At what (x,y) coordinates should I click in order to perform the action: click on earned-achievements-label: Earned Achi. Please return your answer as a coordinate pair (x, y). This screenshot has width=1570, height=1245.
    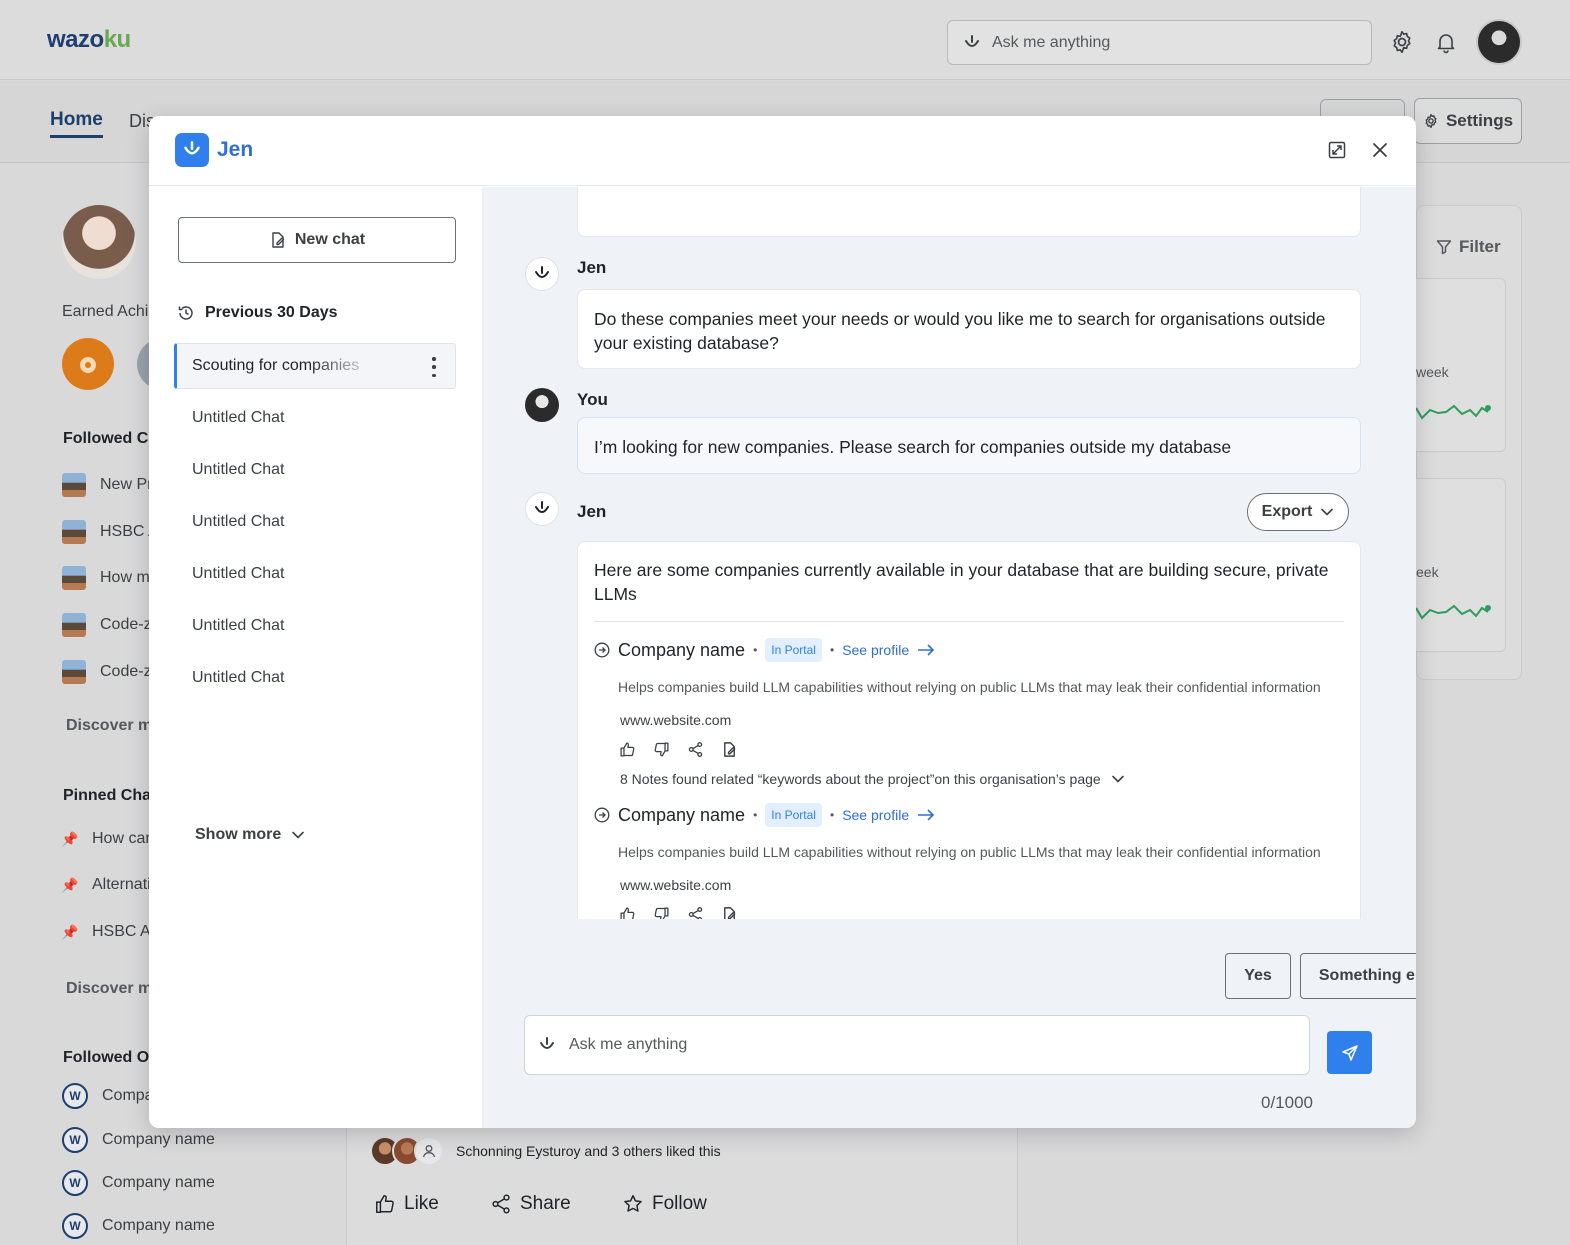
    Looking at the image, I should click on (105, 311).